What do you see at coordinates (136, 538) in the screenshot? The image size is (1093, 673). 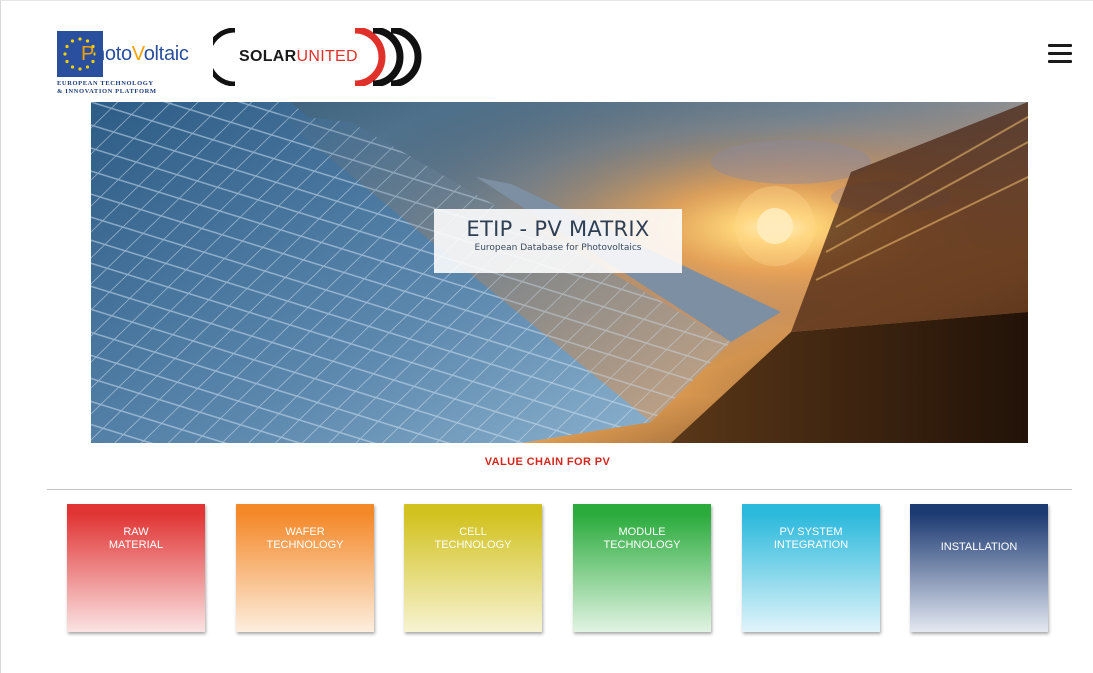 I see `card-label: RAW MATERIAL` at bounding box center [136, 538].